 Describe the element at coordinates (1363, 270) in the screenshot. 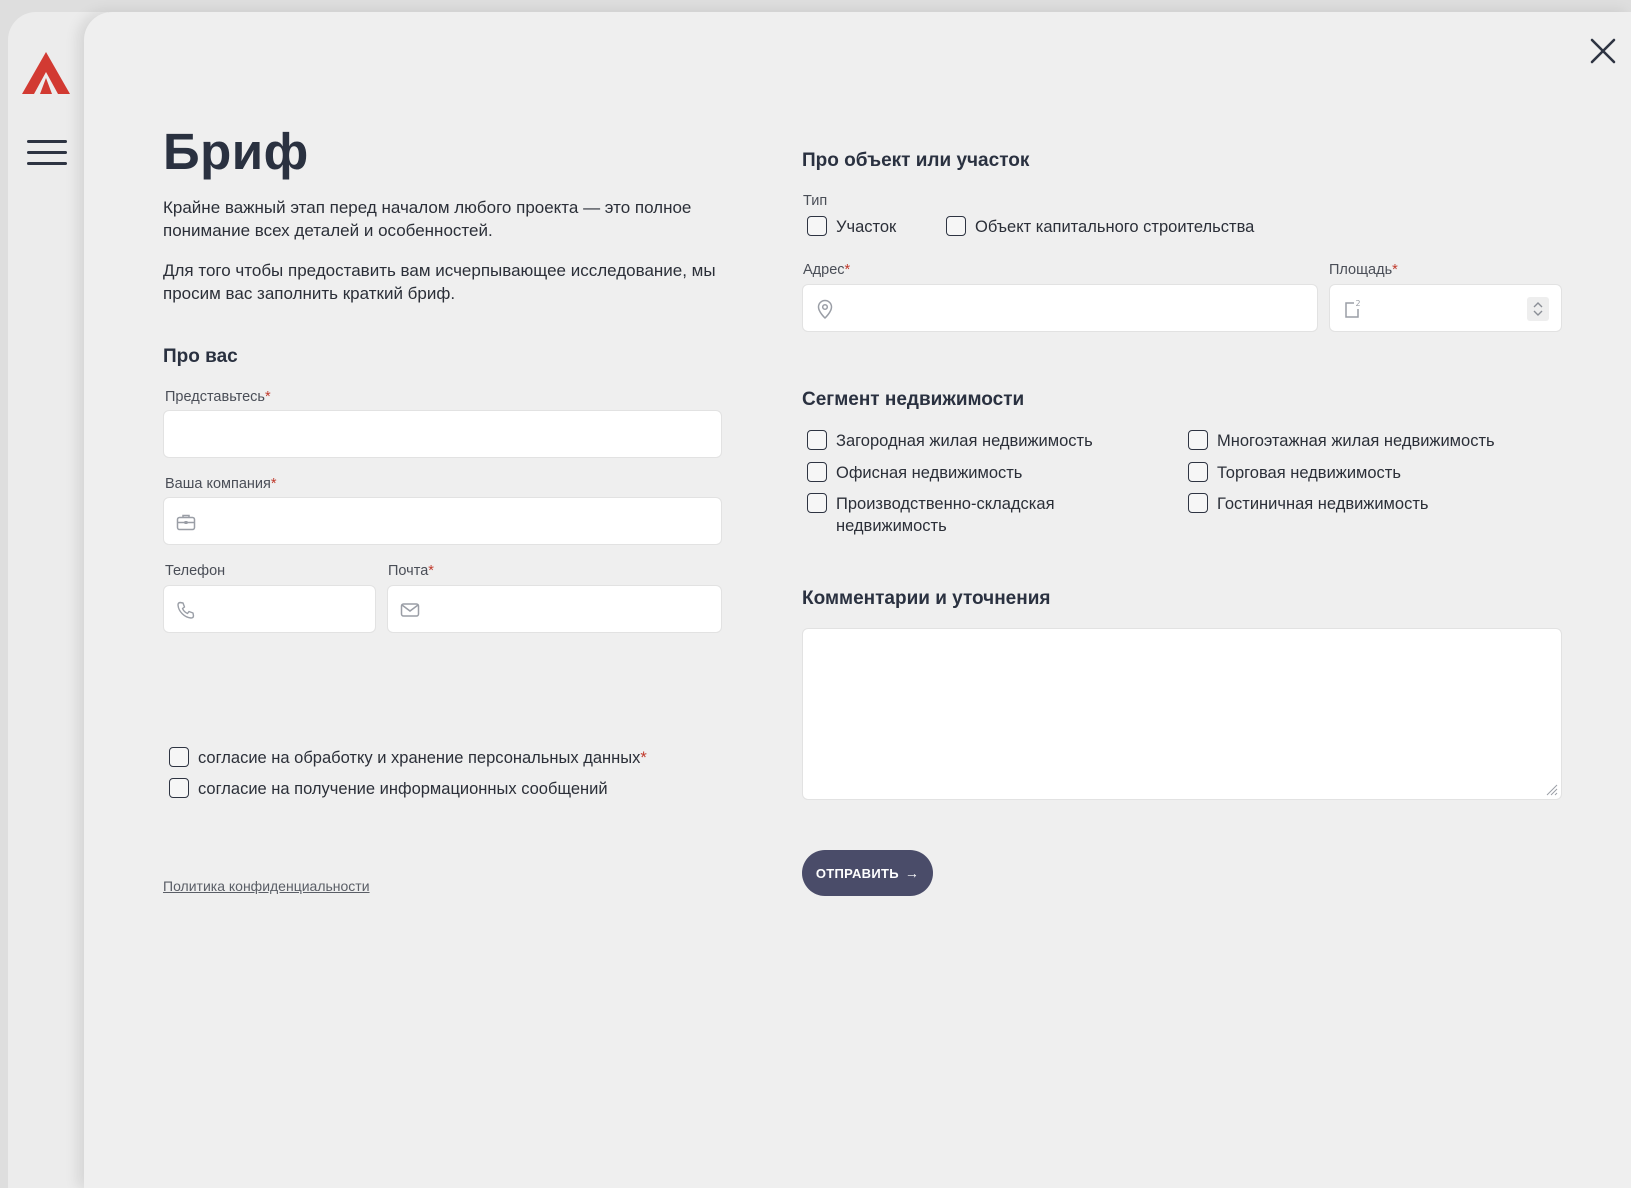

I see `area-label: Площадь*` at that location.